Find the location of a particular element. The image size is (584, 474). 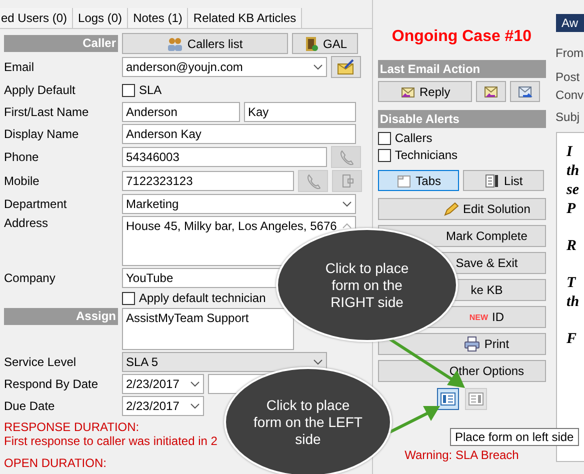

message-text: F is located at coordinates (572, 339).